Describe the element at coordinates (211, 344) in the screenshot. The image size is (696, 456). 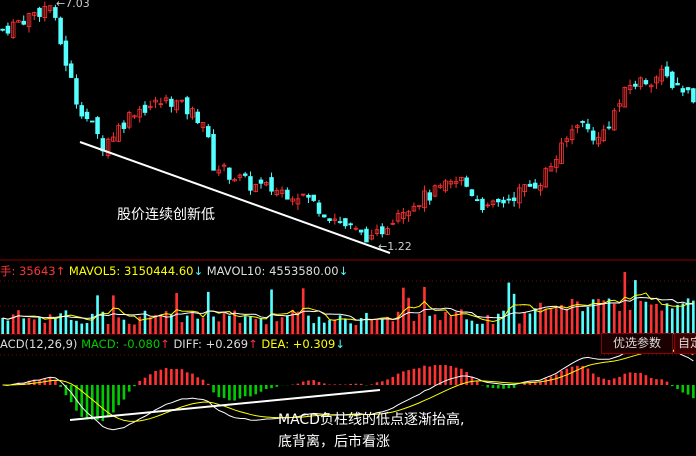
I see `diff-value: DIFF: +0.269` at that location.